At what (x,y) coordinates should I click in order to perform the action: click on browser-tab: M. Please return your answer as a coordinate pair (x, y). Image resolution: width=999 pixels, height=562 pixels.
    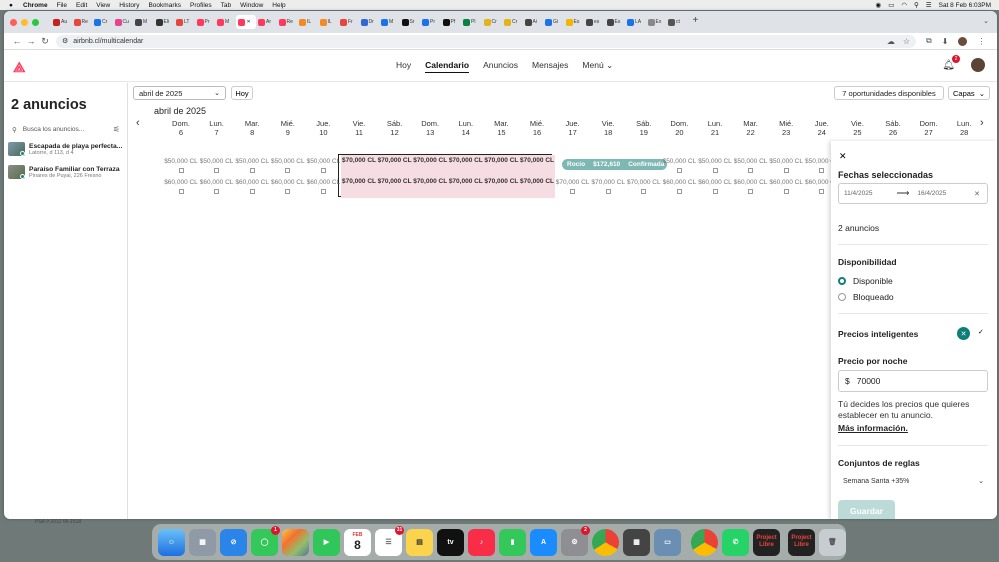
    Looking at the image, I should click on (389, 22).